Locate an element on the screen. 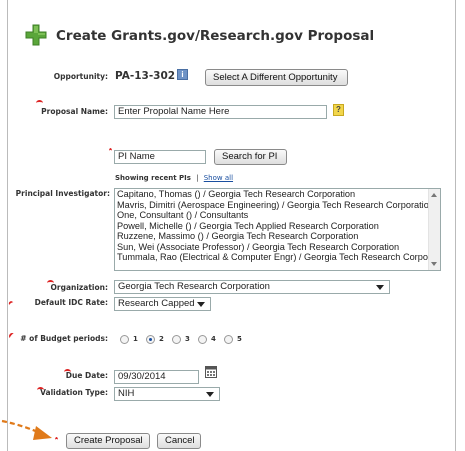 The width and height of the screenshot is (465, 451). organization-value: Georgia Tech Research Corporation is located at coordinates (194, 286).